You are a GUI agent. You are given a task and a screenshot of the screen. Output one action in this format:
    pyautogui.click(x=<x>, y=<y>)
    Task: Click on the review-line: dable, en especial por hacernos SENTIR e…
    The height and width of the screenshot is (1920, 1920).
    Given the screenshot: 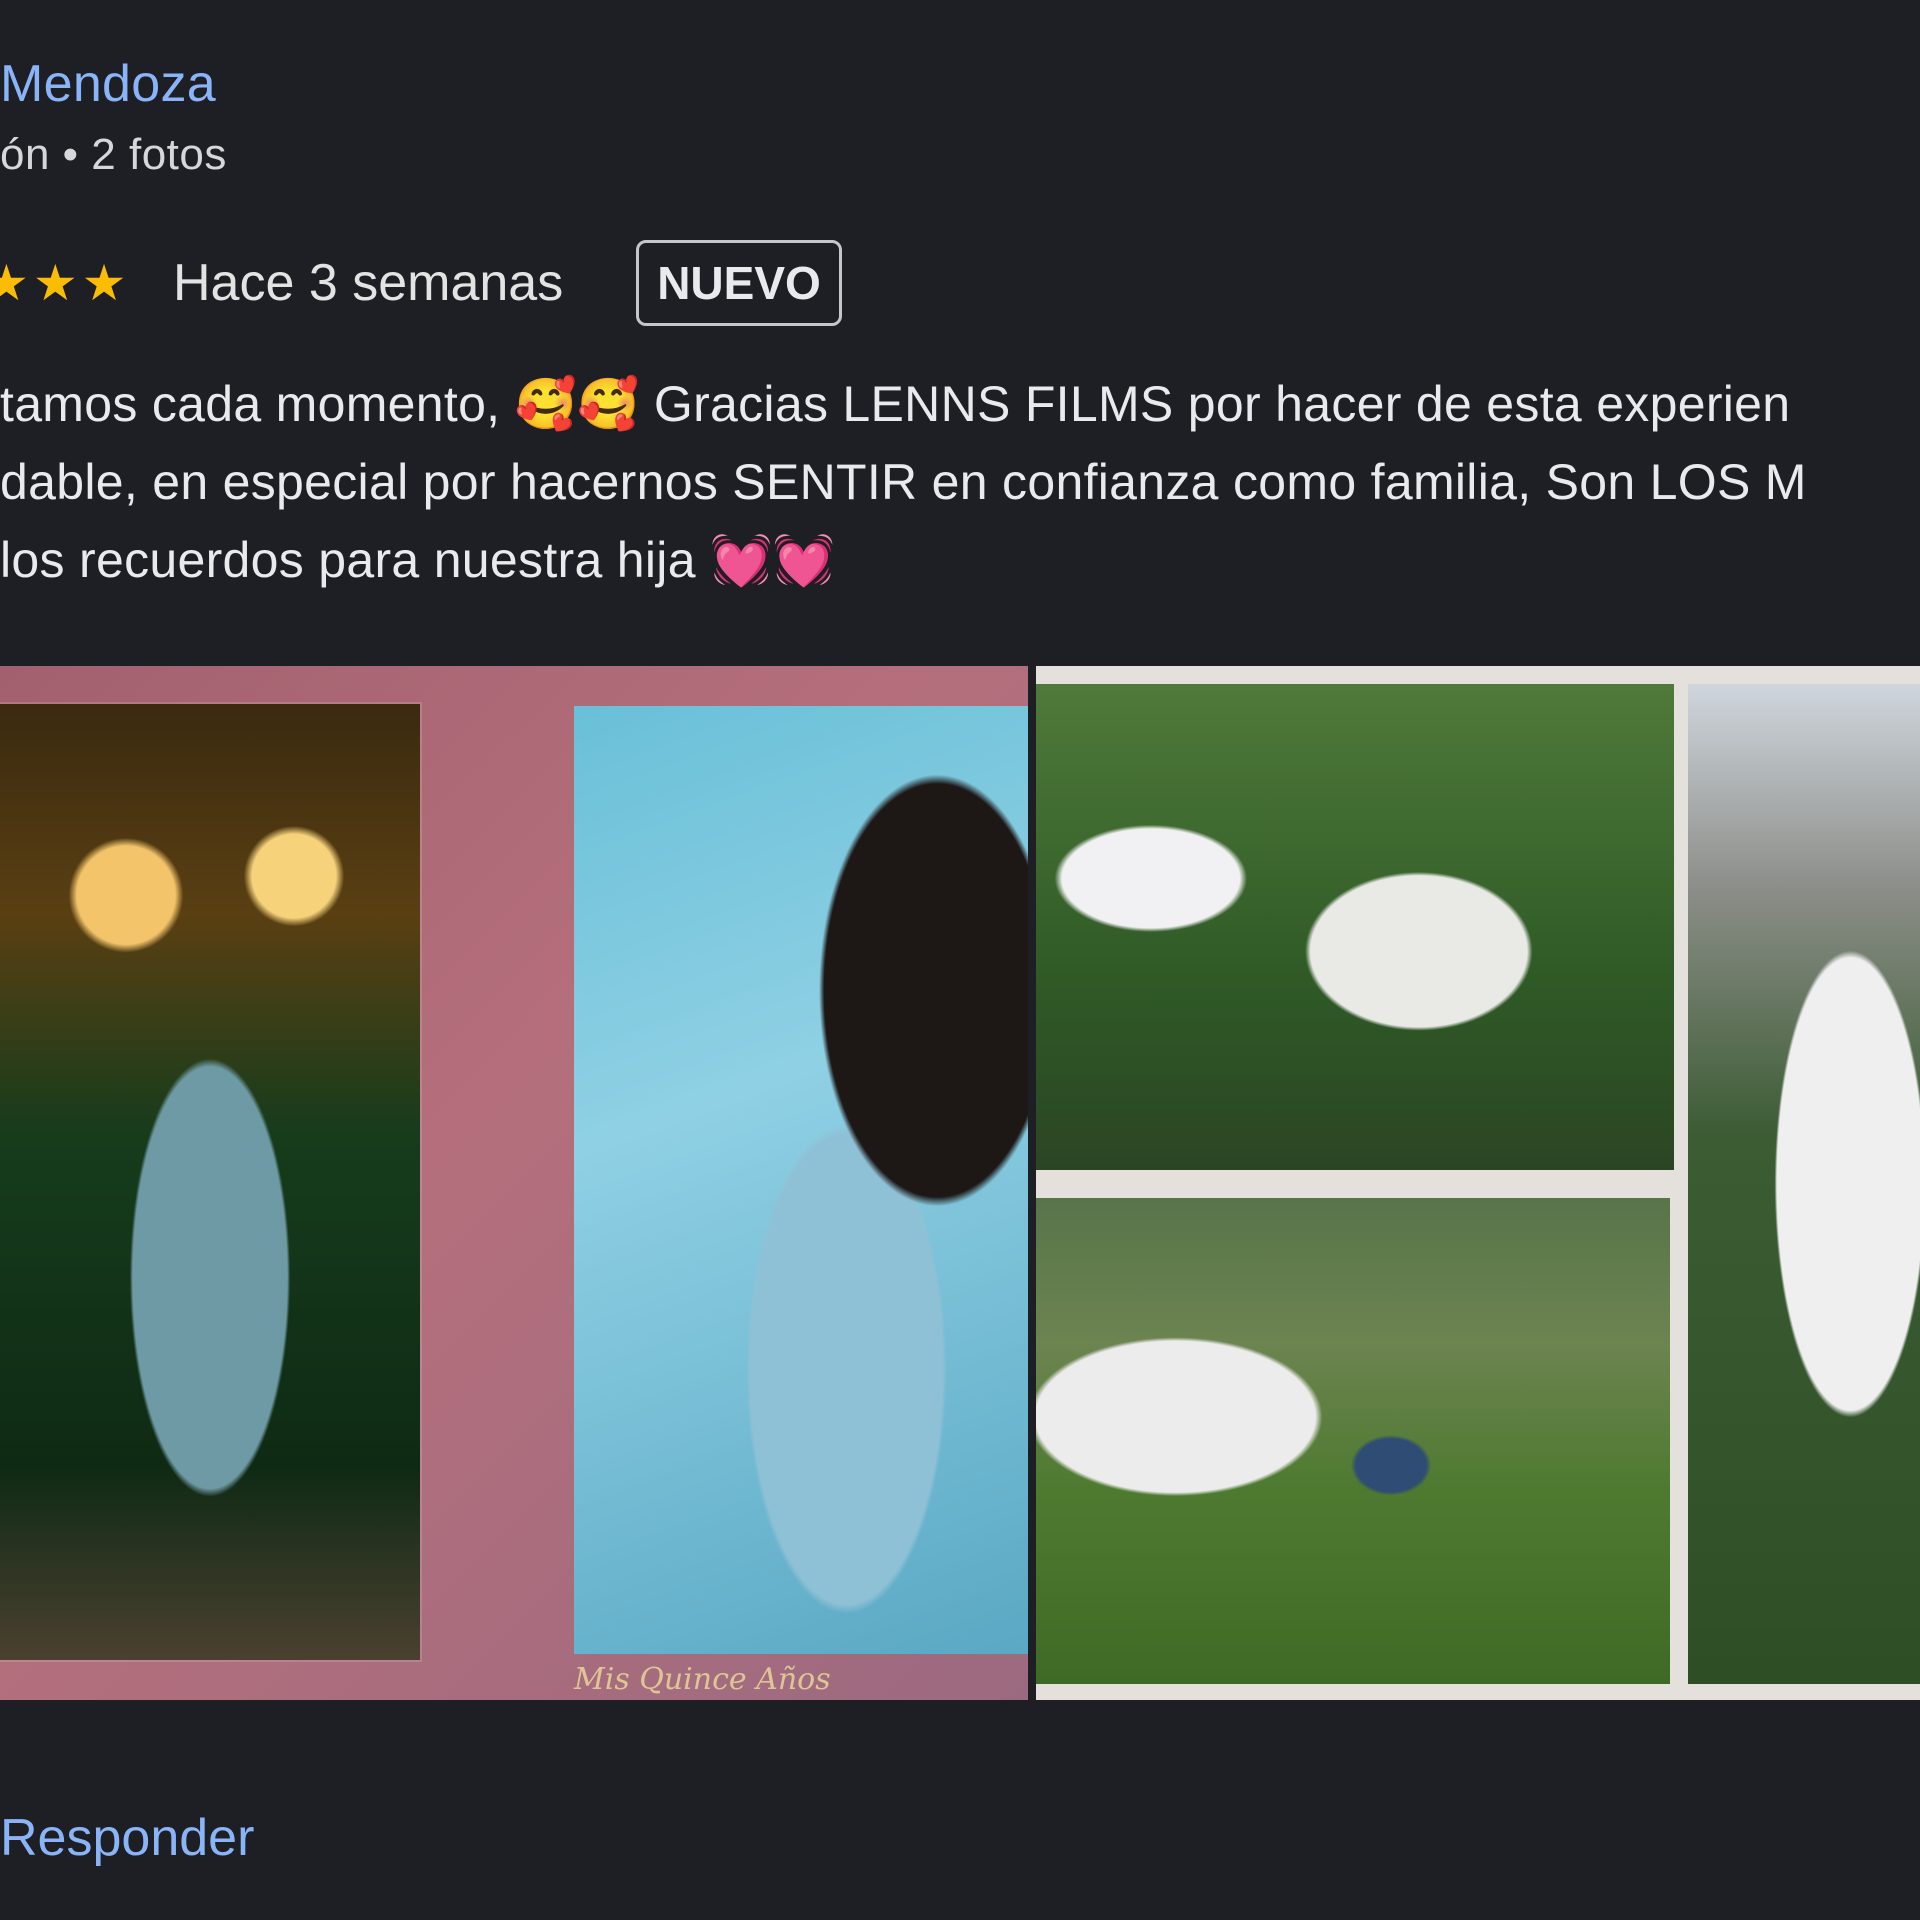 What is the action you would take?
    pyautogui.click(x=903, y=482)
    